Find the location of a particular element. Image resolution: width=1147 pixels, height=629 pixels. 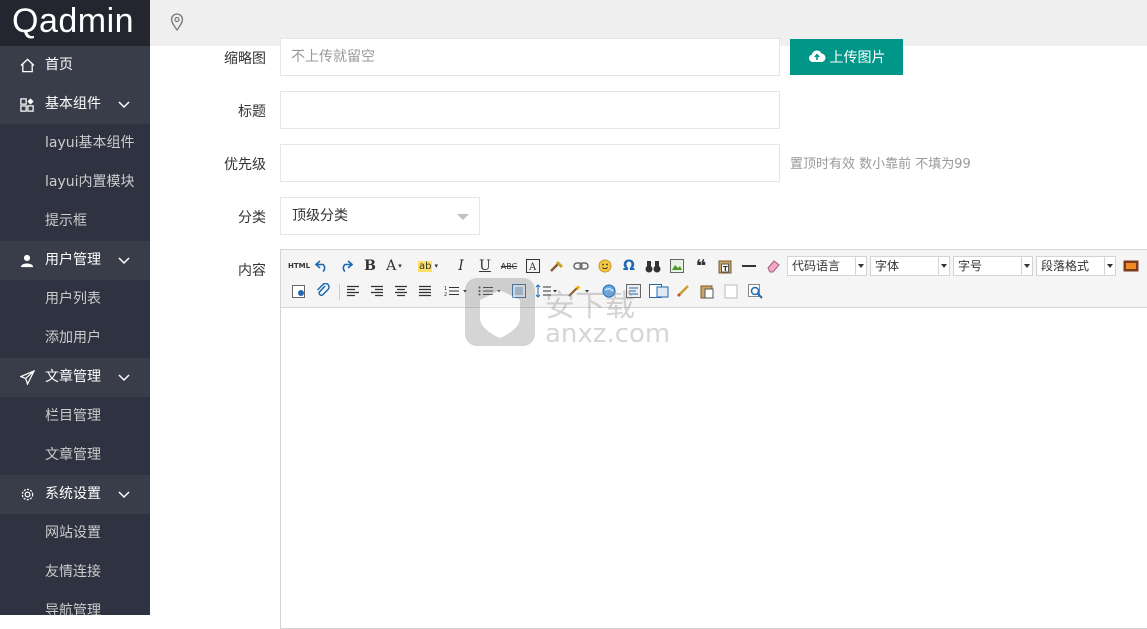

sidebar-item-user-list: 用户列表 is located at coordinates (75, 299).